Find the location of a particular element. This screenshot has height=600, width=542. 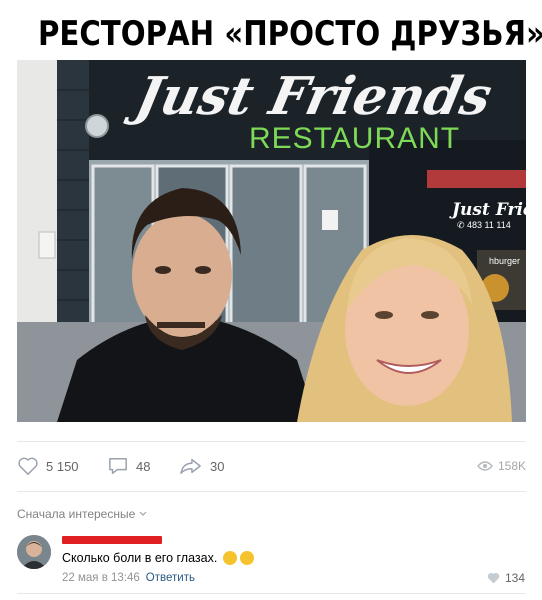

eye-icon is located at coordinates (485, 466).